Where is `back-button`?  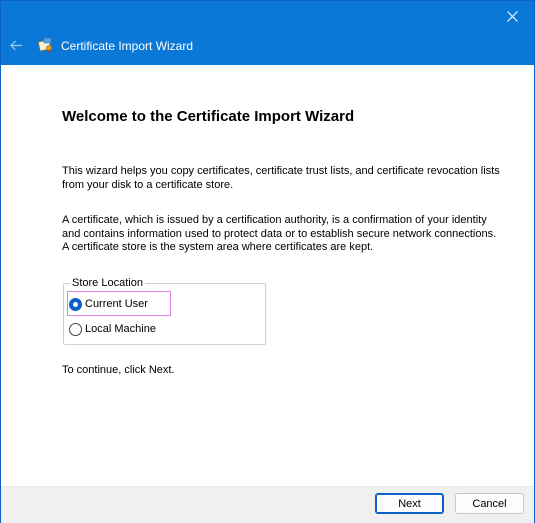
back-button is located at coordinates (16, 45).